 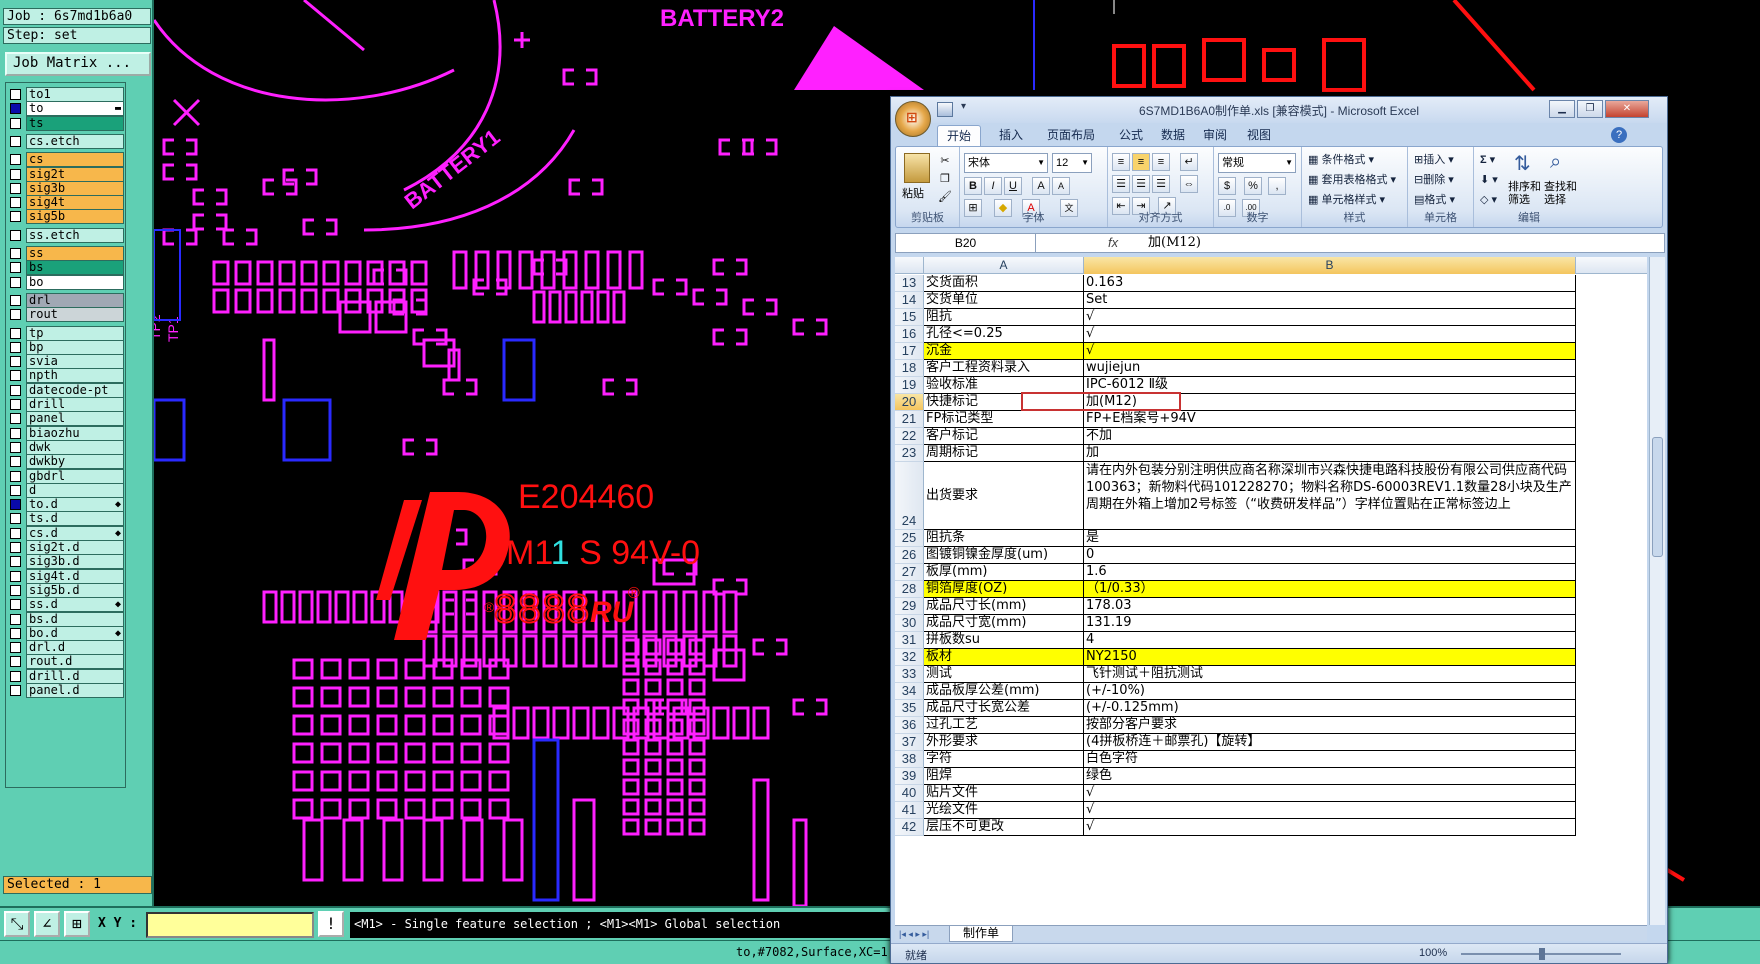 What do you see at coordinates (1434, 200) in the screenshot?
I see `format-cells-button: ▤格式 ▾` at bounding box center [1434, 200].